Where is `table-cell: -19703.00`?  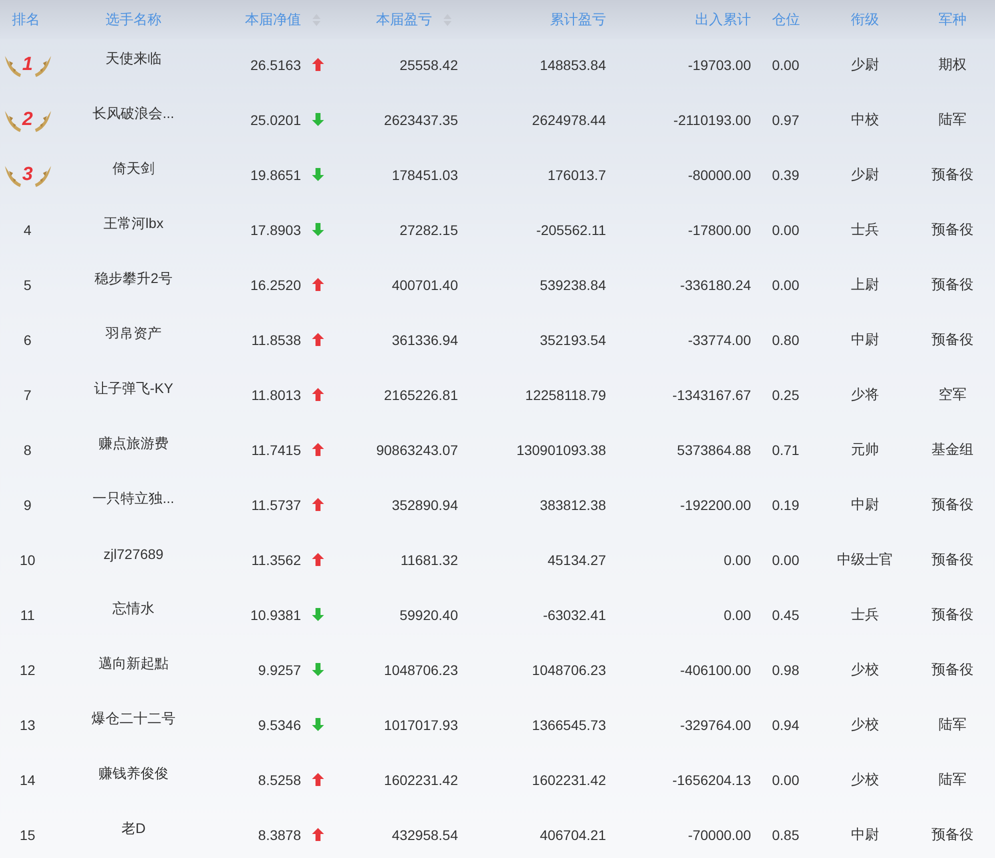
table-cell: -19703.00 is located at coordinates (719, 64).